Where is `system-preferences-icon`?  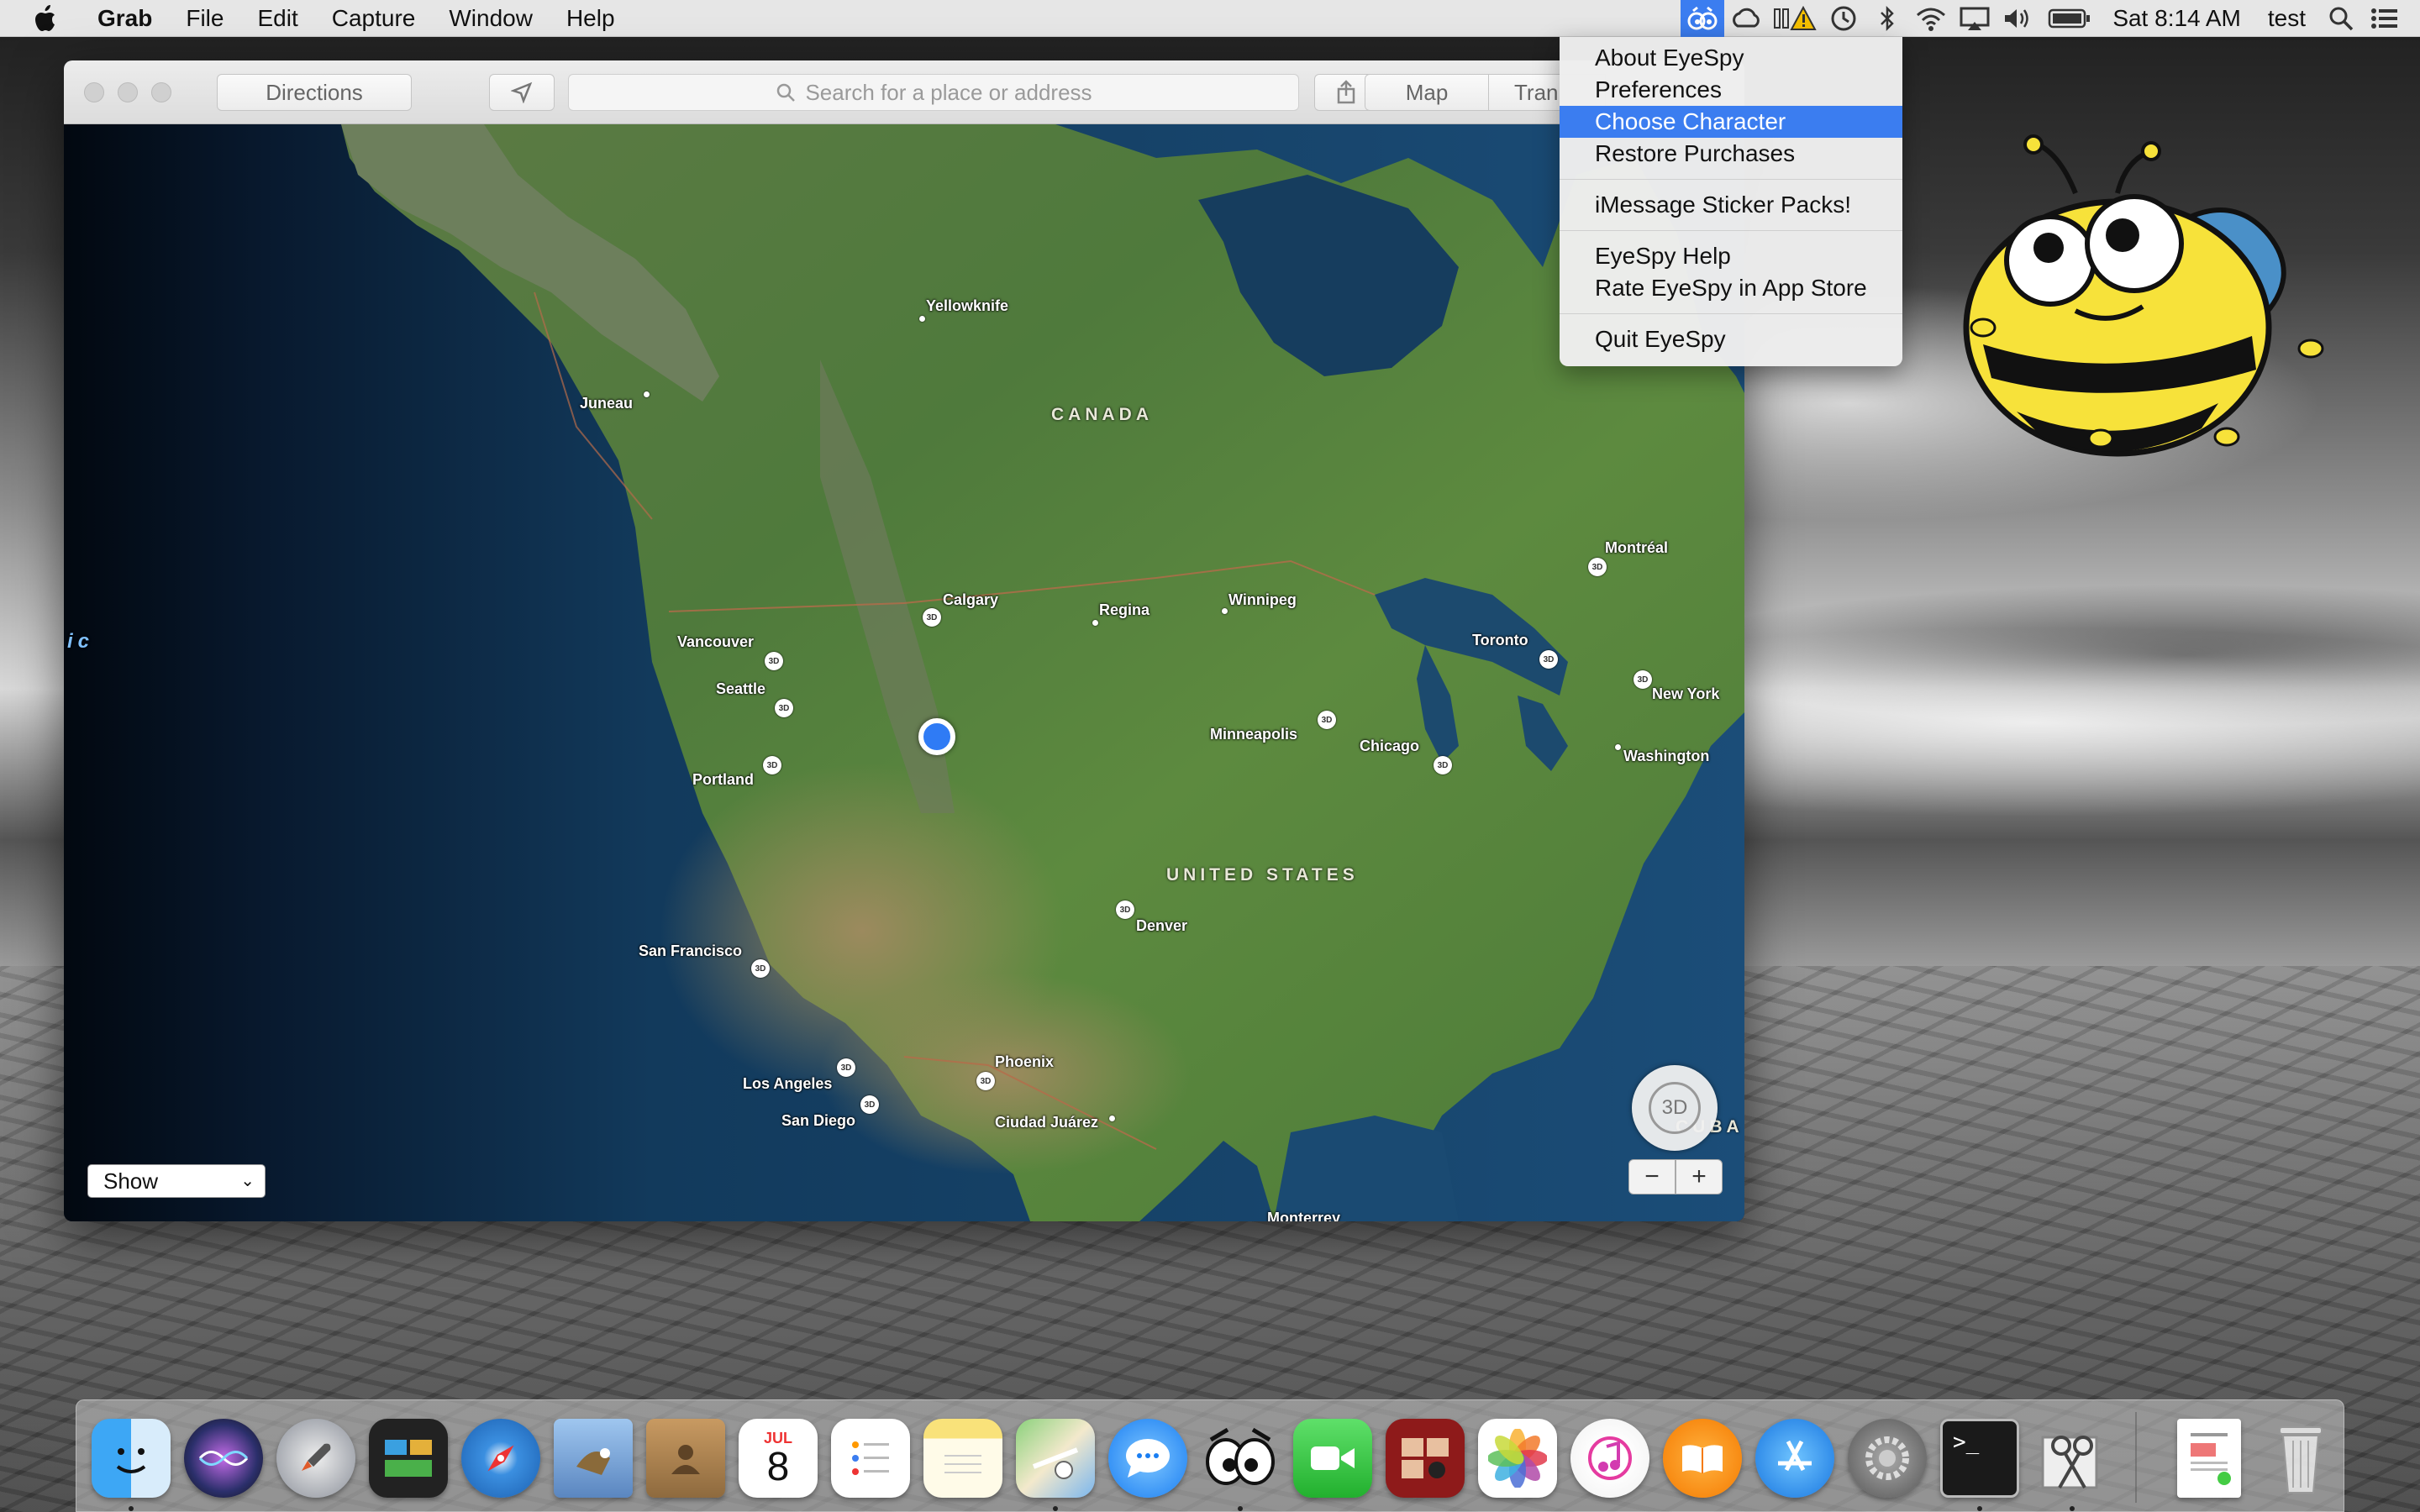 system-preferences-icon is located at coordinates (1887, 1458).